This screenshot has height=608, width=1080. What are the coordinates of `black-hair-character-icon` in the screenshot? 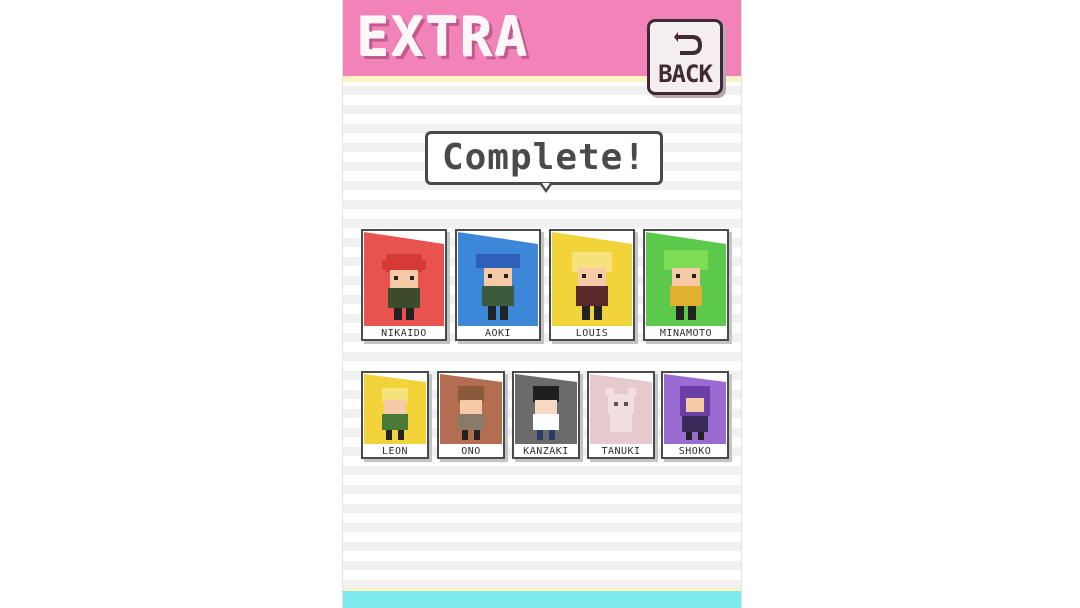 It's located at (546, 409).